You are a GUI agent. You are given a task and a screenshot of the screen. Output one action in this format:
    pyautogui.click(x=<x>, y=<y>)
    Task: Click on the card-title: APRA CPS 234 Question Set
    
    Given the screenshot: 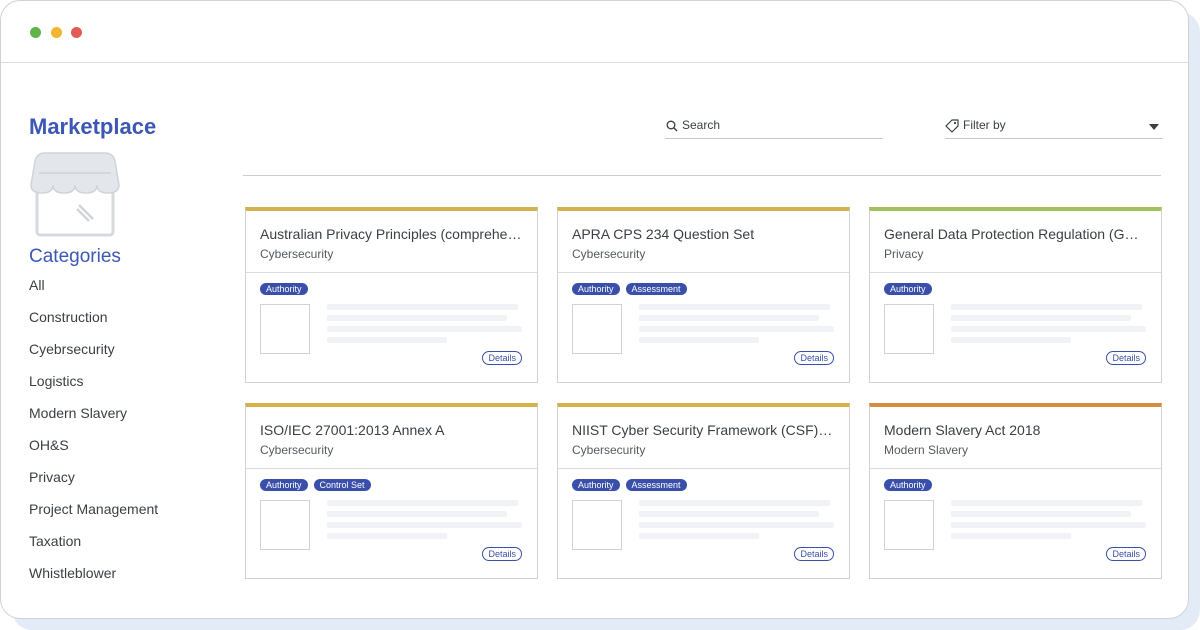 What is the action you would take?
    pyautogui.click(x=663, y=234)
    